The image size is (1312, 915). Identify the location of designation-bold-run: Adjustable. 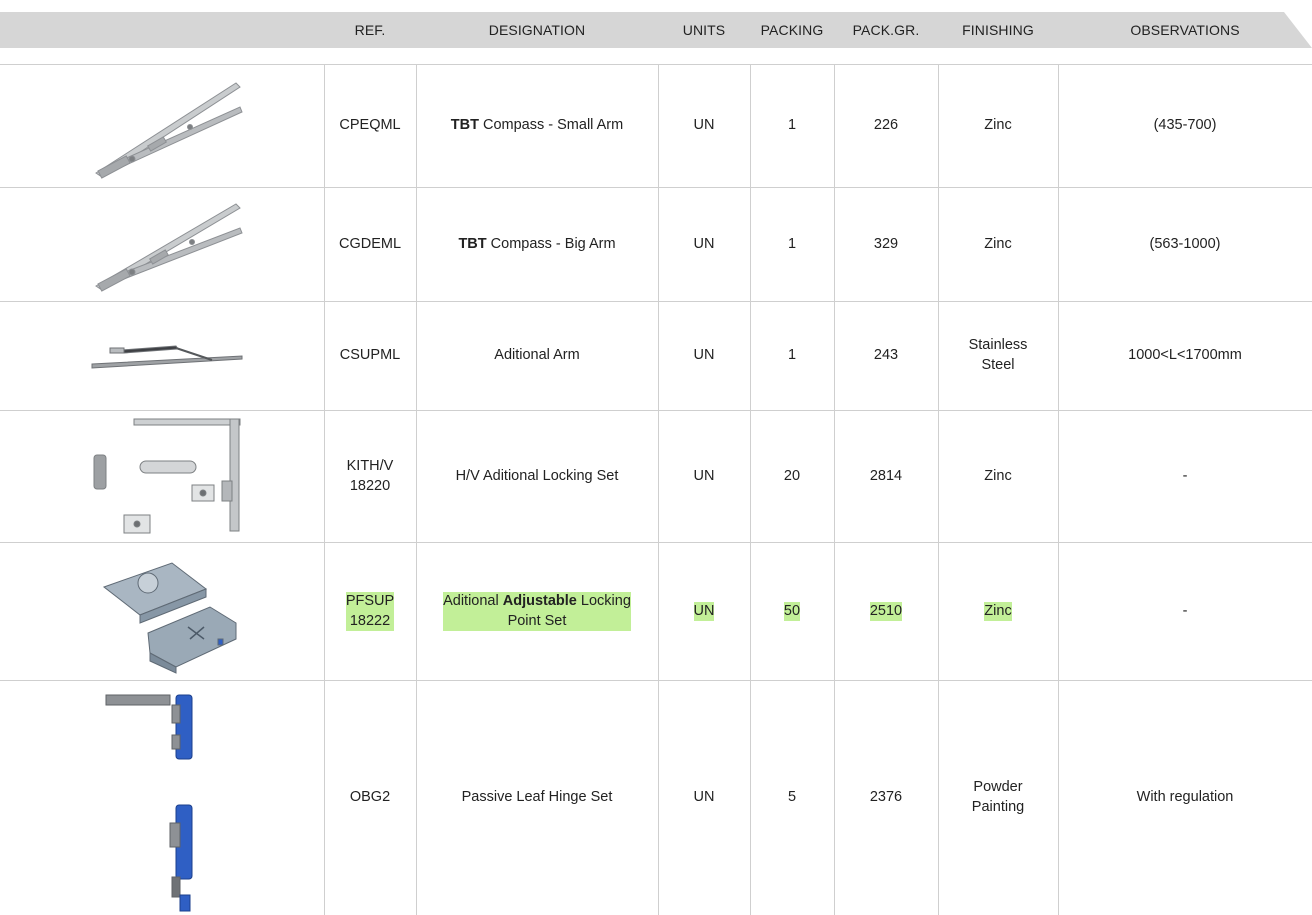
(539, 600).